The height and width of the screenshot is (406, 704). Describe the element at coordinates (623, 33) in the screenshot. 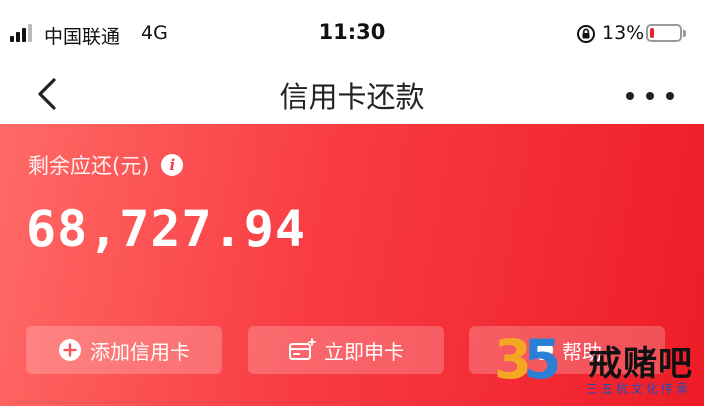

I see `battery-percent: 13%` at that location.